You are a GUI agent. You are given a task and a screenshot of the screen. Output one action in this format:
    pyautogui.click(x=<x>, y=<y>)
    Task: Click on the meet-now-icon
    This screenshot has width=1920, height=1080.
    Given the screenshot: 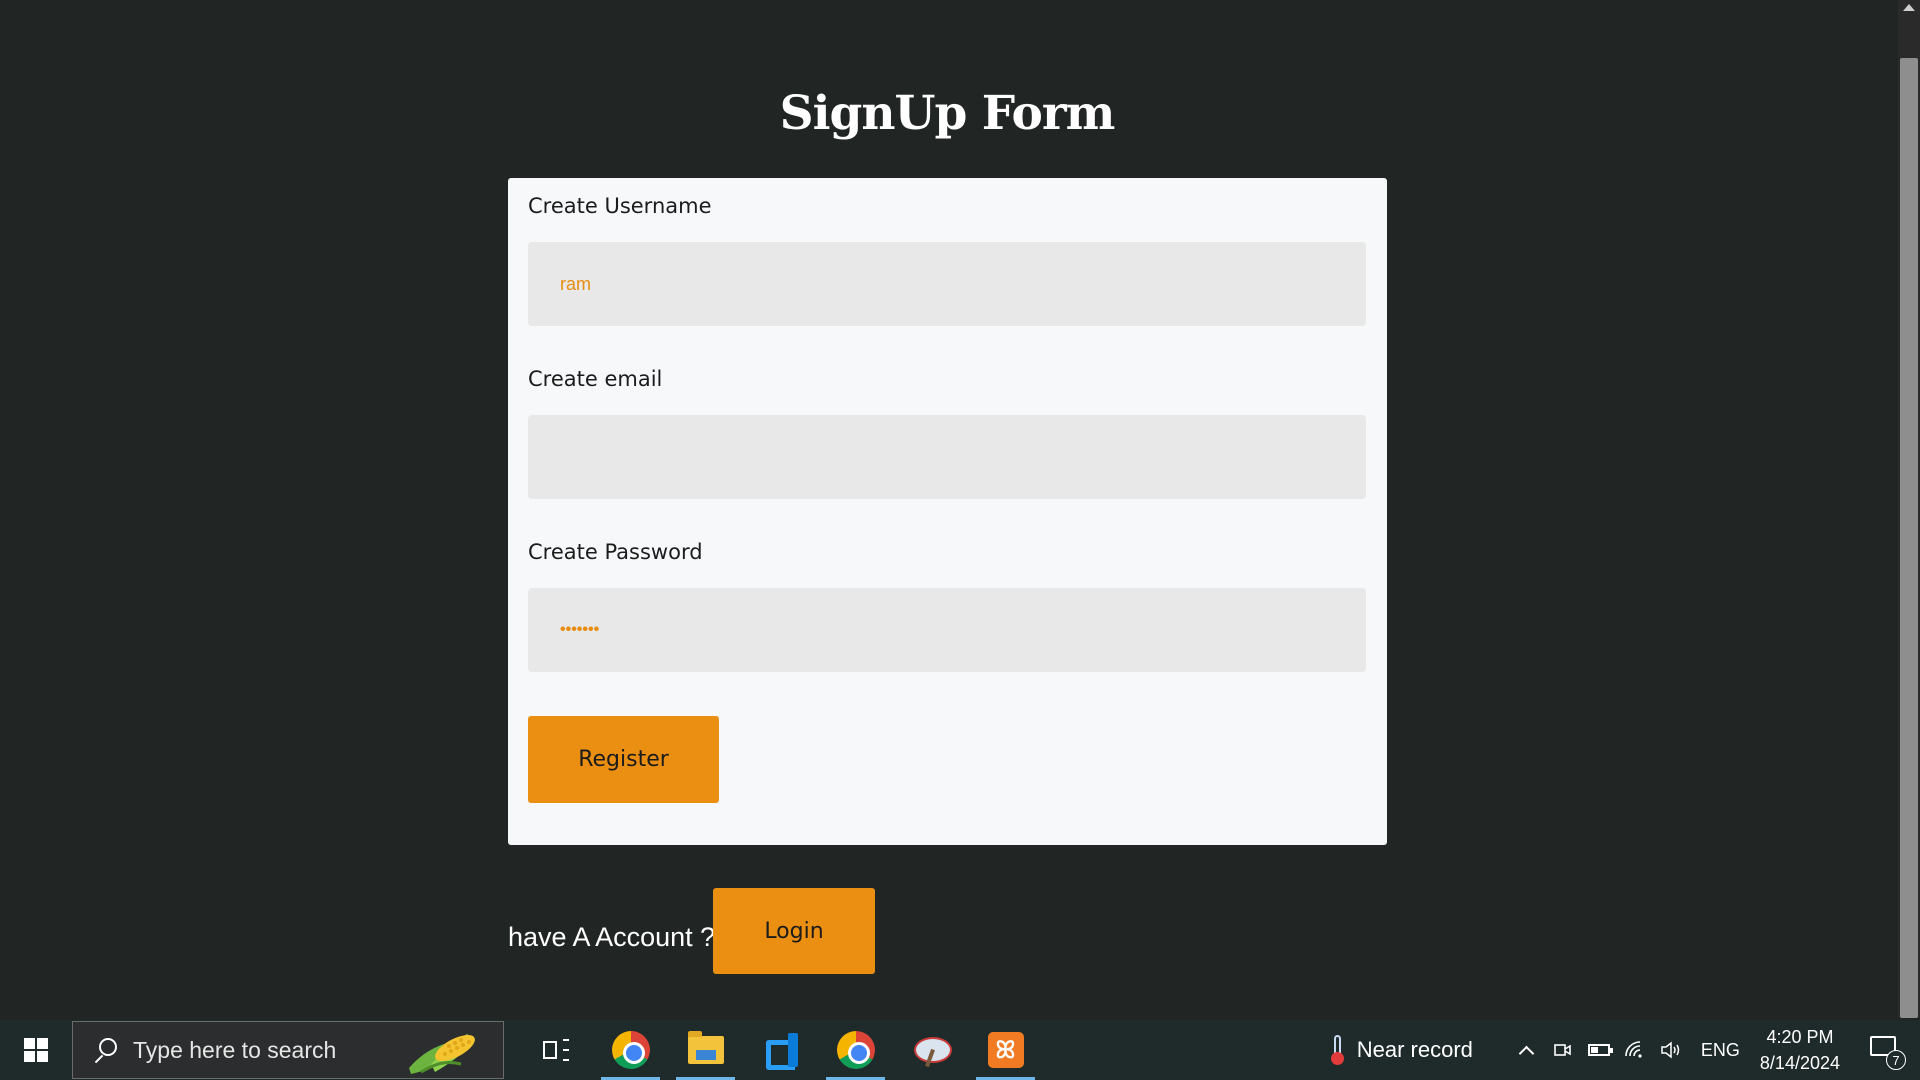 What is the action you would take?
    pyautogui.click(x=1563, y=1050)
    